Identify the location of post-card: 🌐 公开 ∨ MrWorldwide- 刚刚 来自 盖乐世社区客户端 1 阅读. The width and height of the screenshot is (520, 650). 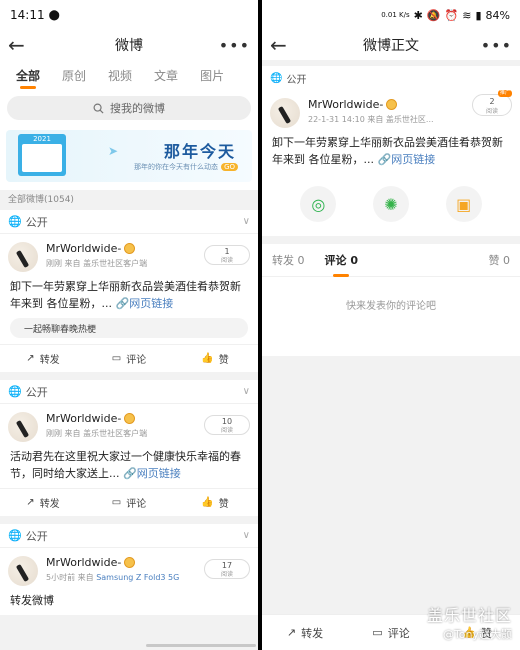
(129, 291).